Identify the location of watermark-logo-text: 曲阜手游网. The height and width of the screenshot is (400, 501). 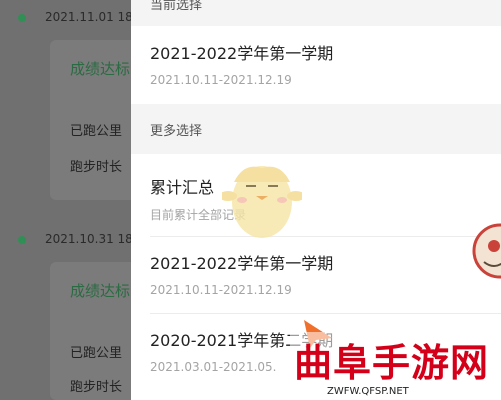
(392, 362).